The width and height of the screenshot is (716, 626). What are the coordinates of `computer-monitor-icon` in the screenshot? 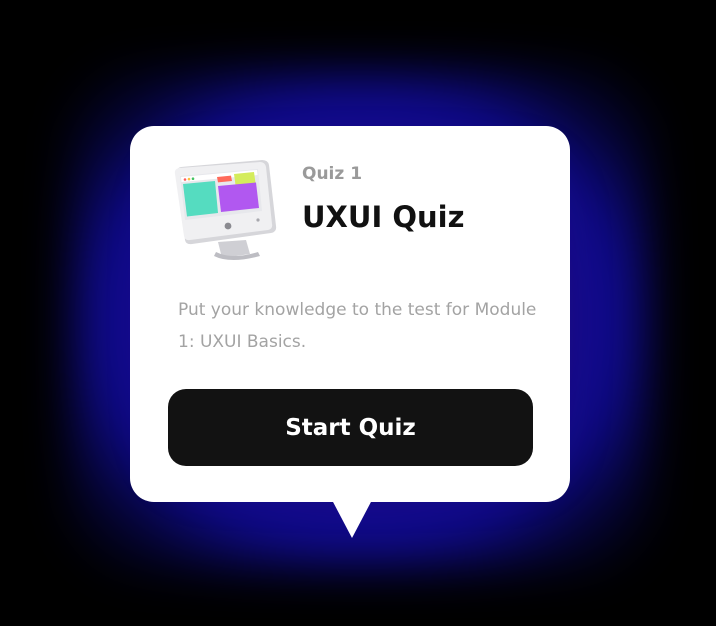 It's located at (226, 211).